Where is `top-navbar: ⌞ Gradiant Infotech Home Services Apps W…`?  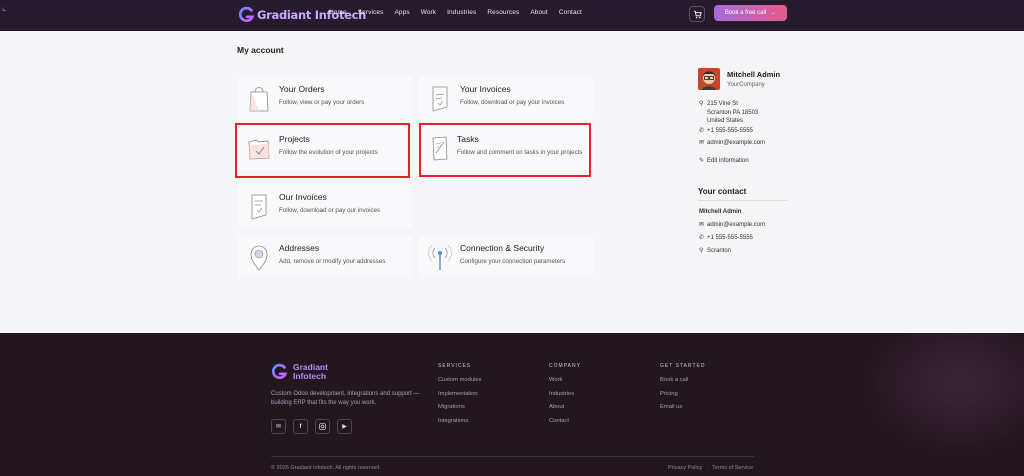
top-navbar: ⌞ Gradiant Infotech Home Services Apps W… is located at coordinates (512, 15).